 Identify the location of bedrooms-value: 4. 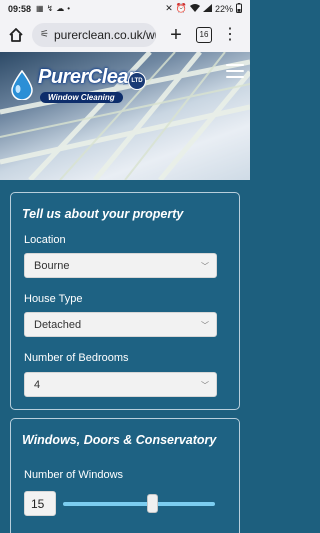
(37, 384).